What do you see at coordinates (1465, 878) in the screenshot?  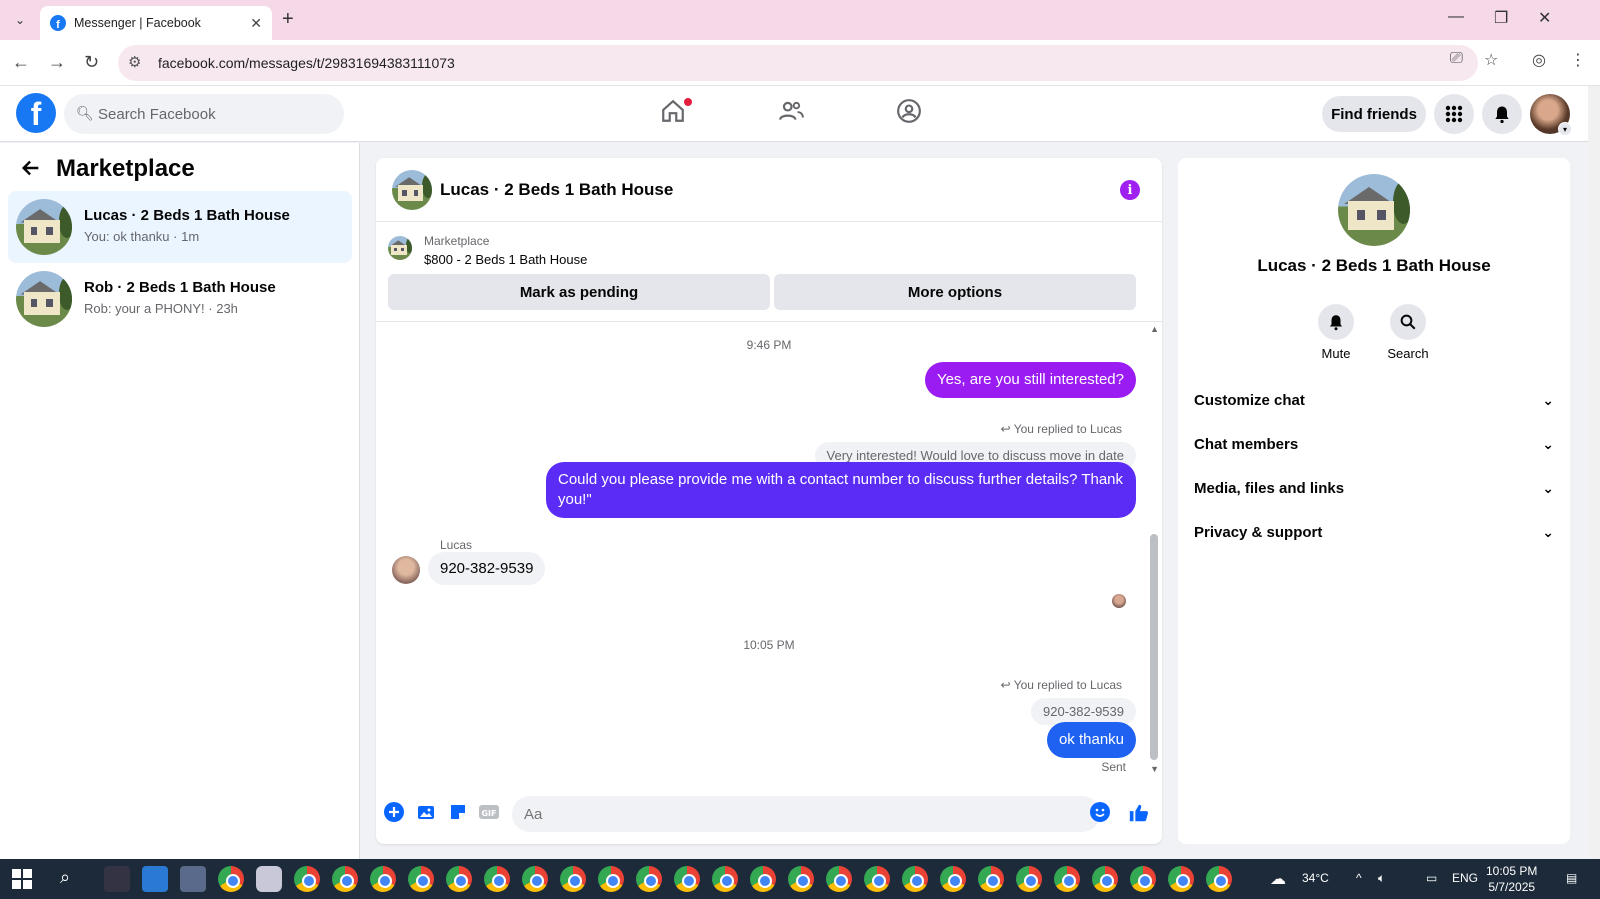 I see `language-indicator: ENG` at bounding box center [1465, 878].